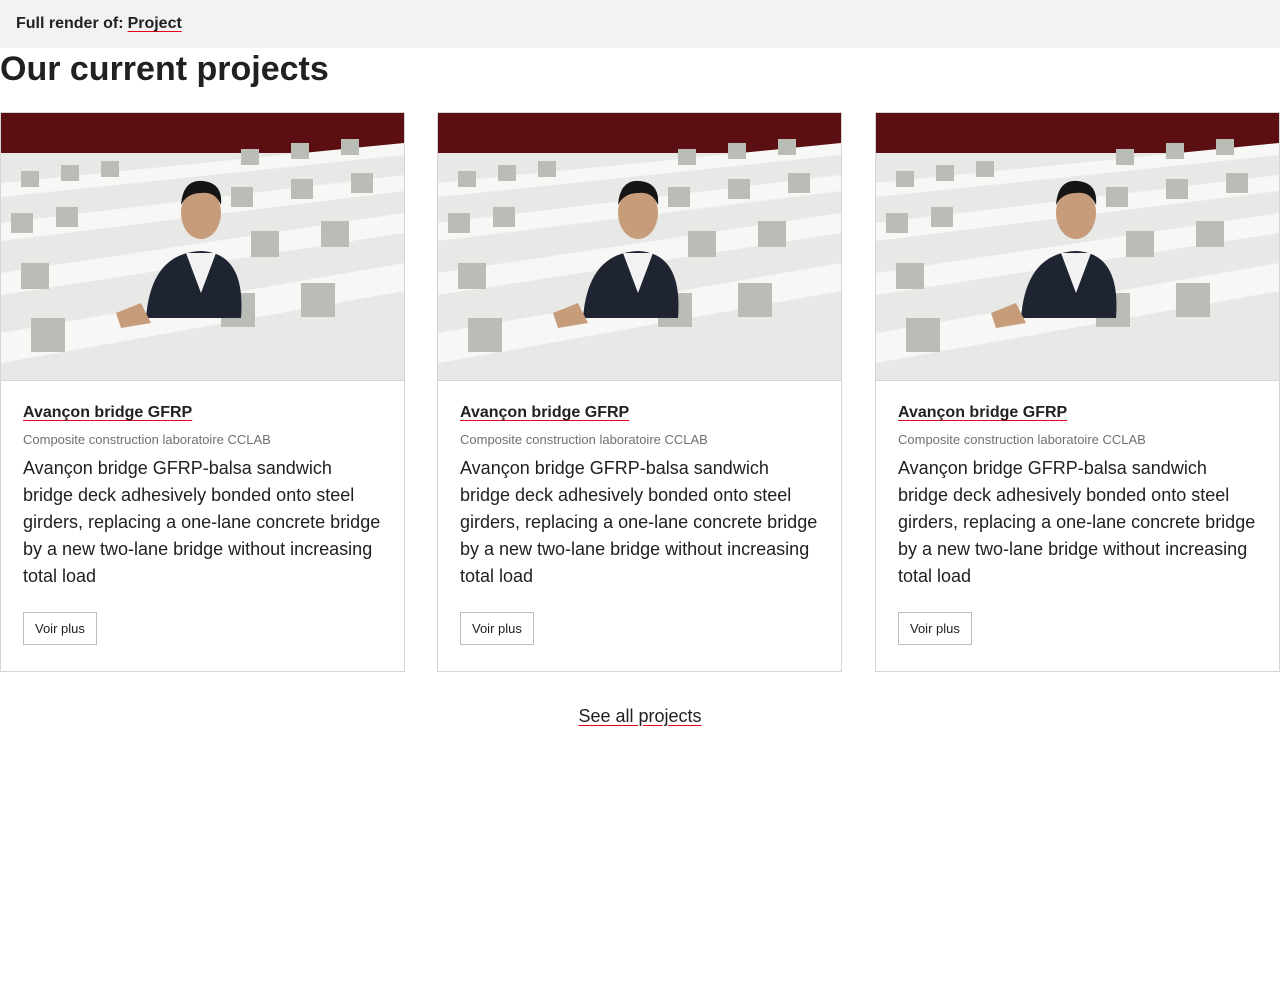 This screenshot has width=1280, height=990. I want to click on render-bar-label: Full render of:, so click(70, 23).